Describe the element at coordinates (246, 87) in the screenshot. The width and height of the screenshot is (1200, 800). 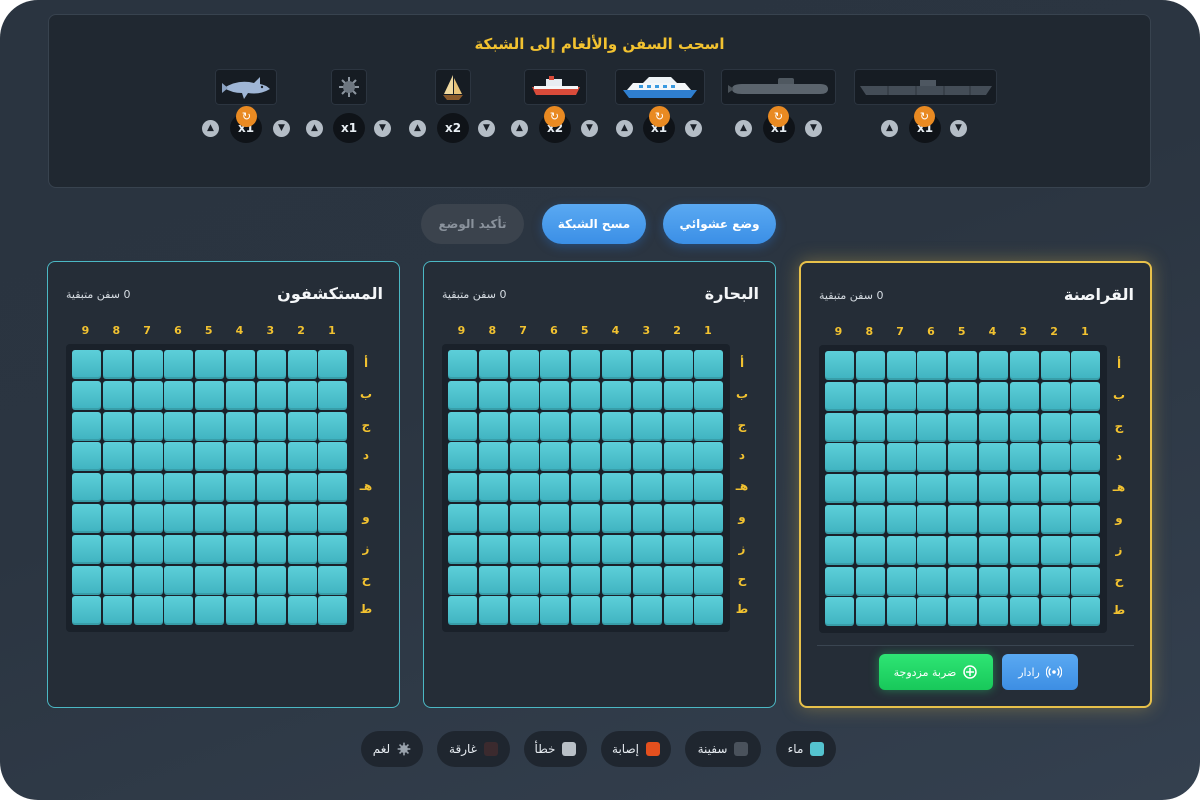
I see `shark-piece` at that location.